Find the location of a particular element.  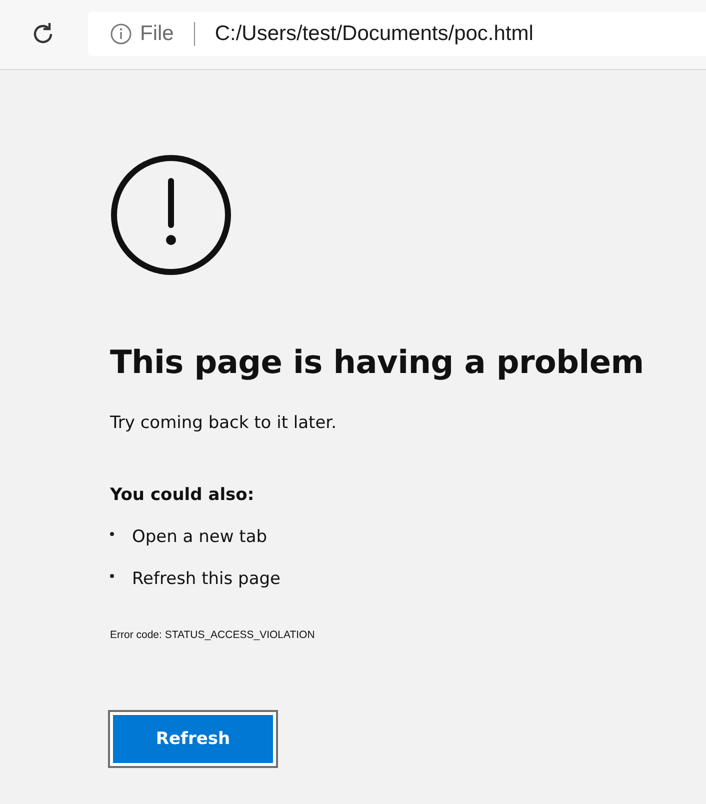

refresh-button: Refresh is located at coordinates (193, 739).